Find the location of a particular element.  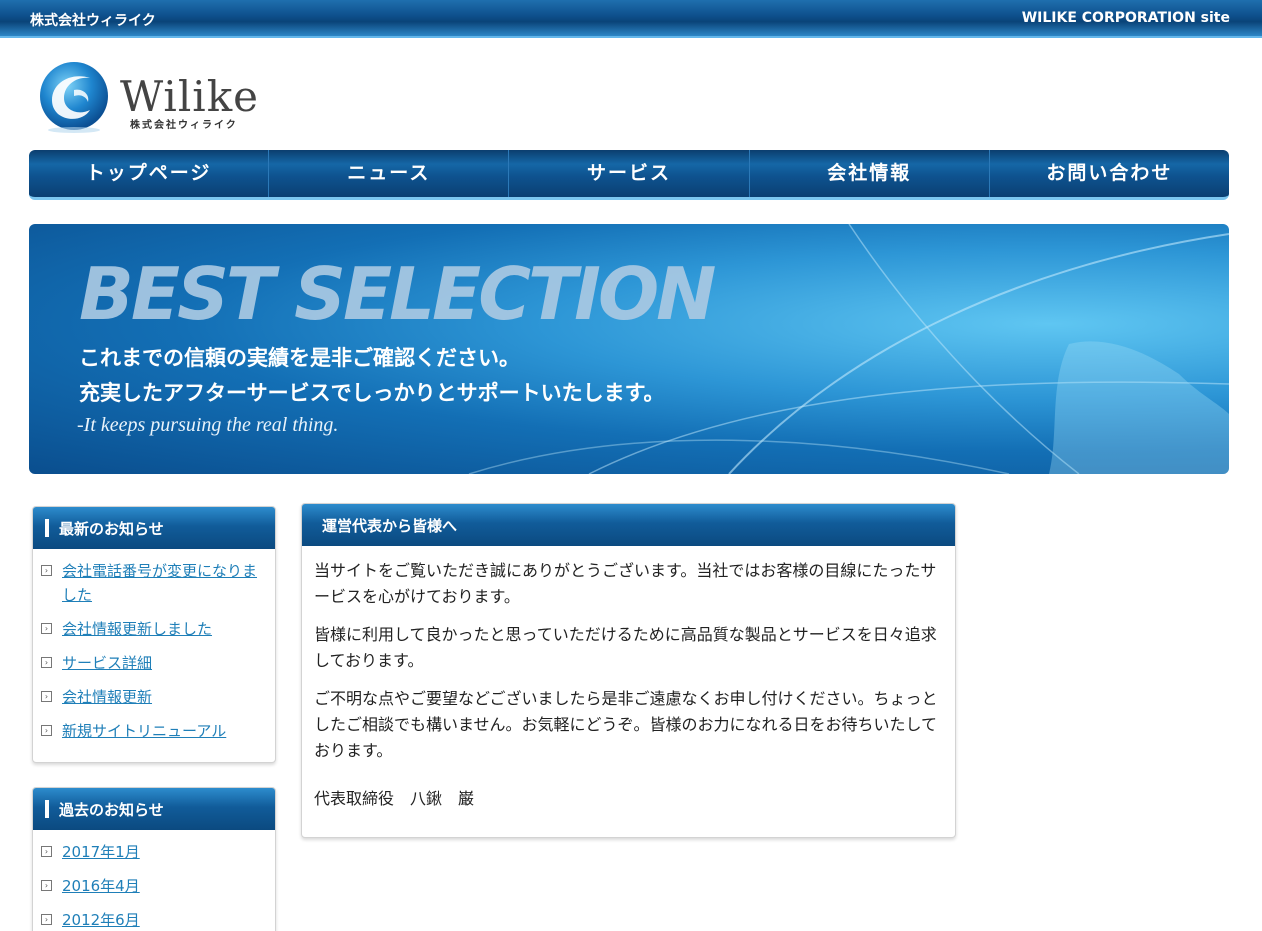

news-link: 会社情報更新しました is located at coordinates (137, 629).